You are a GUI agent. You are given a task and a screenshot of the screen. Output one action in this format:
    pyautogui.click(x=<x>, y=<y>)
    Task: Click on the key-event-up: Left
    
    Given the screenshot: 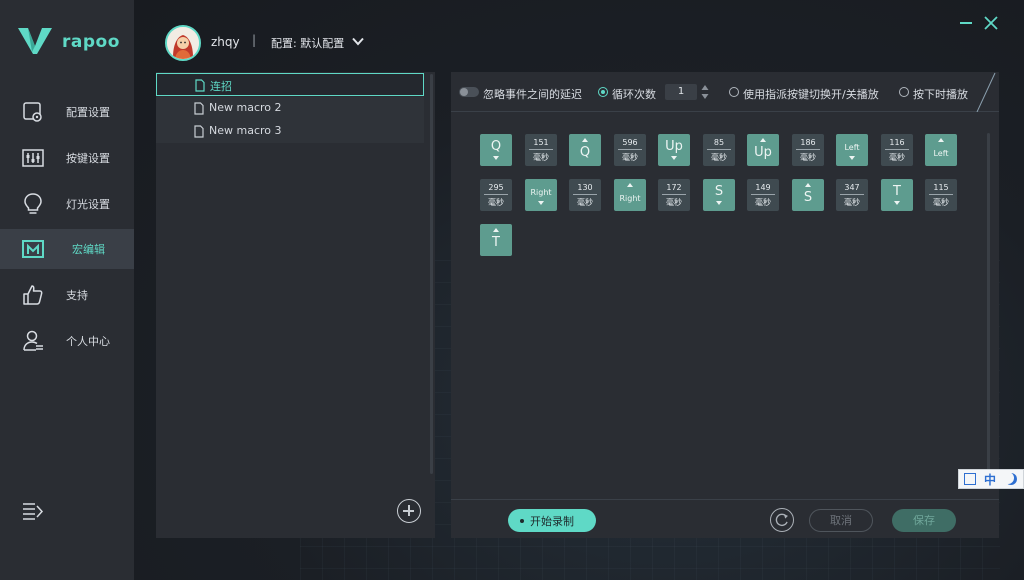 What is the action you would take?
    pyautogui.click(x=941, y=150)
    